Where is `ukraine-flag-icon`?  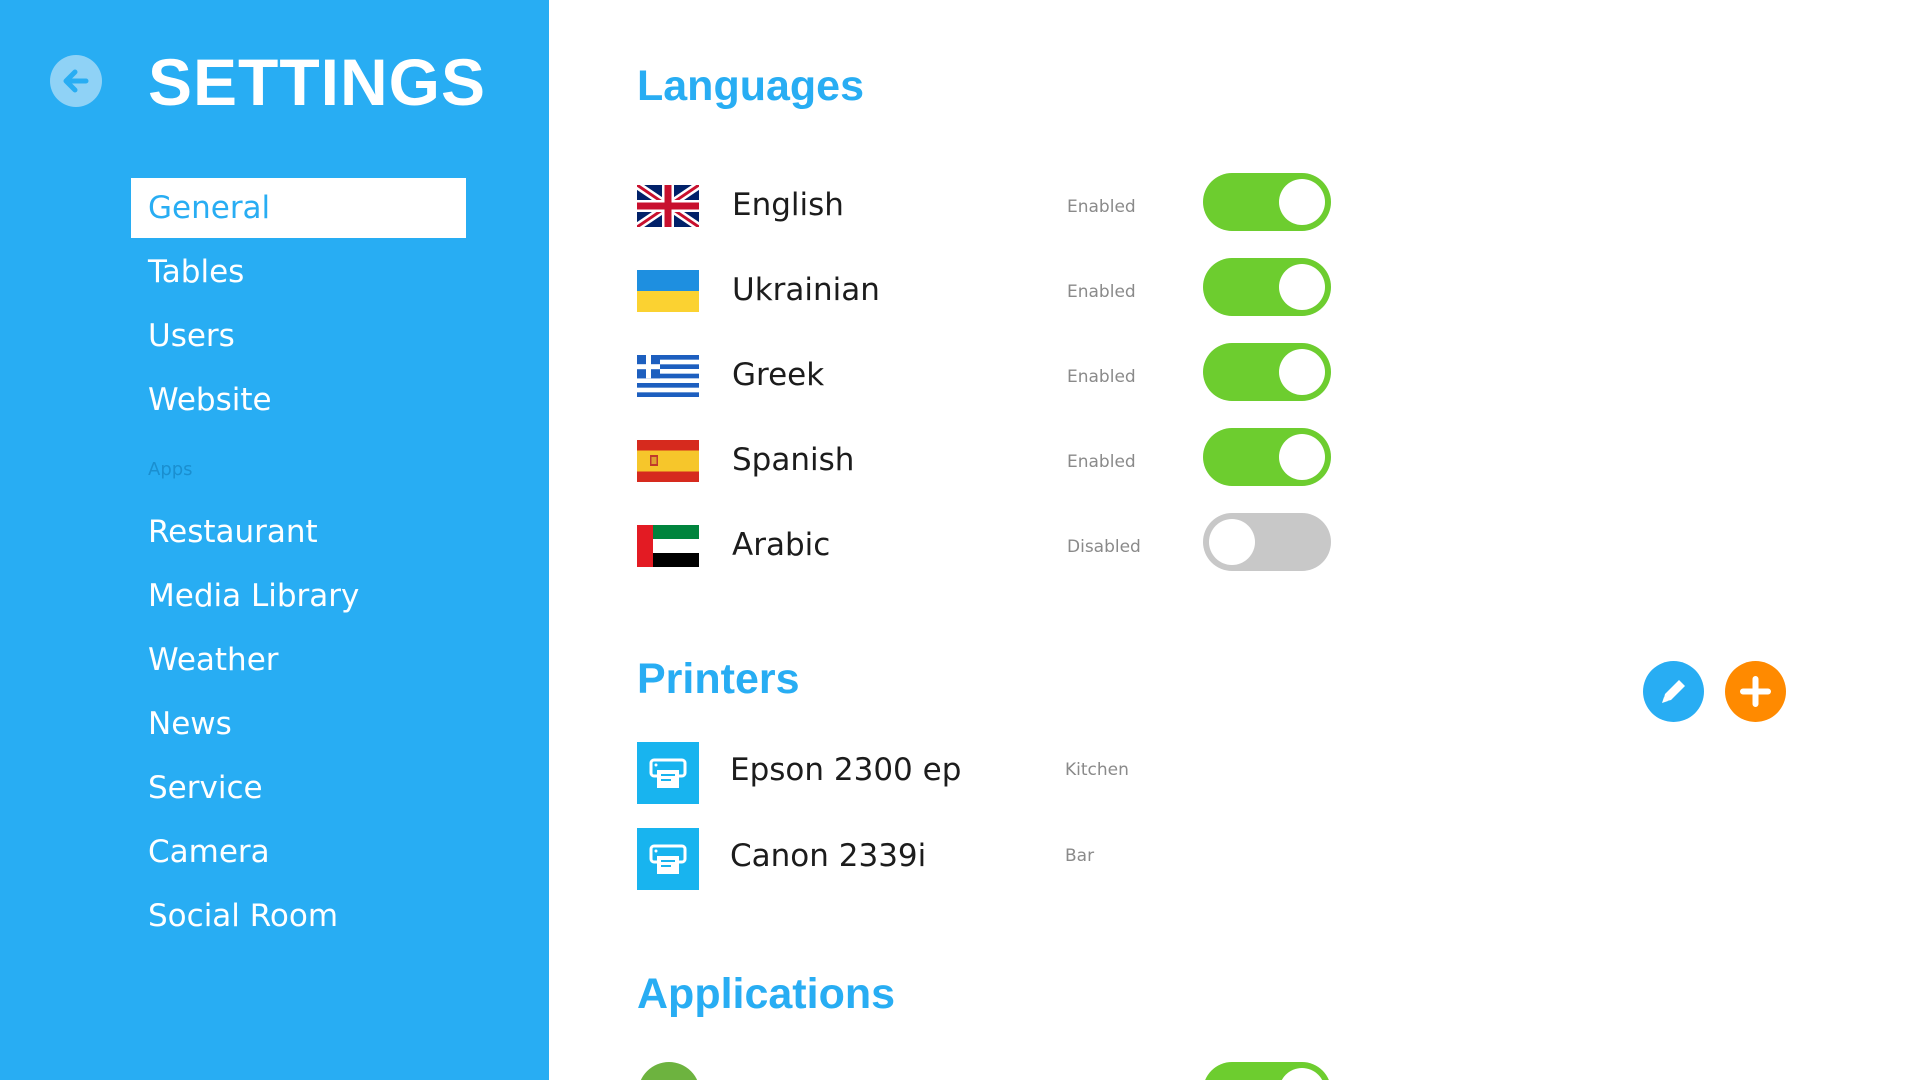 ukraine-flag-icon is located at coordinates (668, 291).